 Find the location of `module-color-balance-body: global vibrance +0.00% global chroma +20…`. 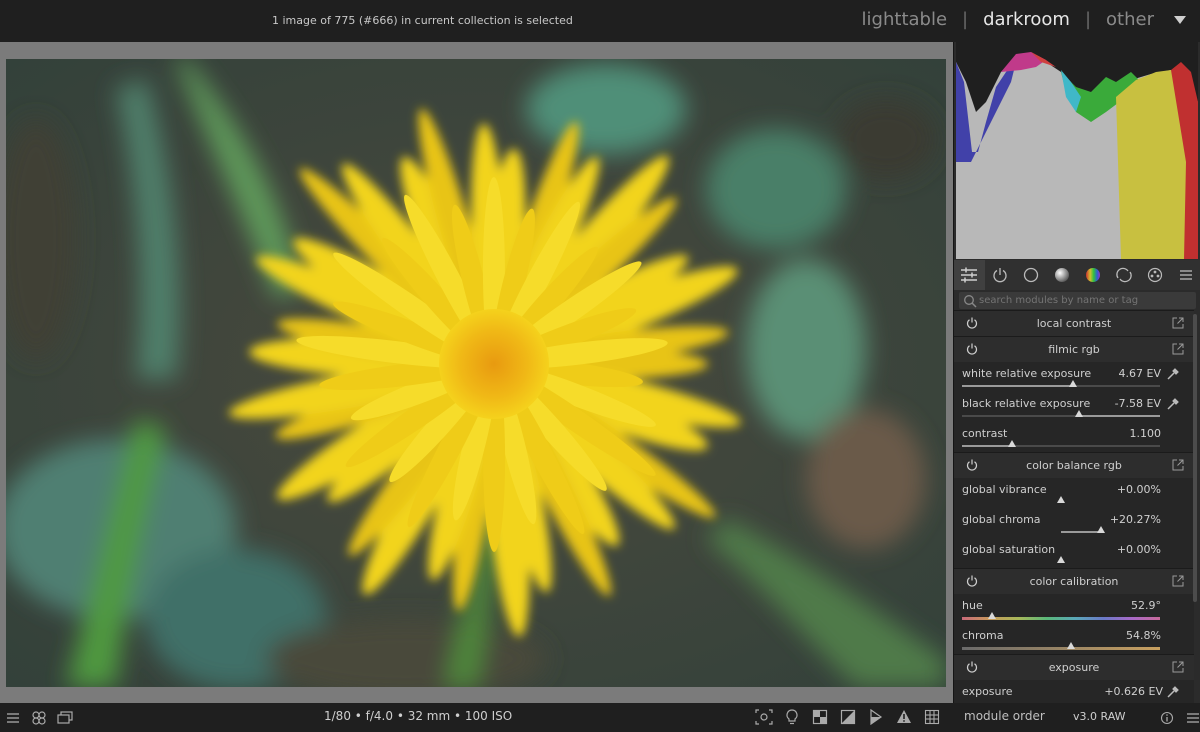

module-color-balance-body: global vibrance +0.00% global chroma +20… is located at coordinates (1074, 523).